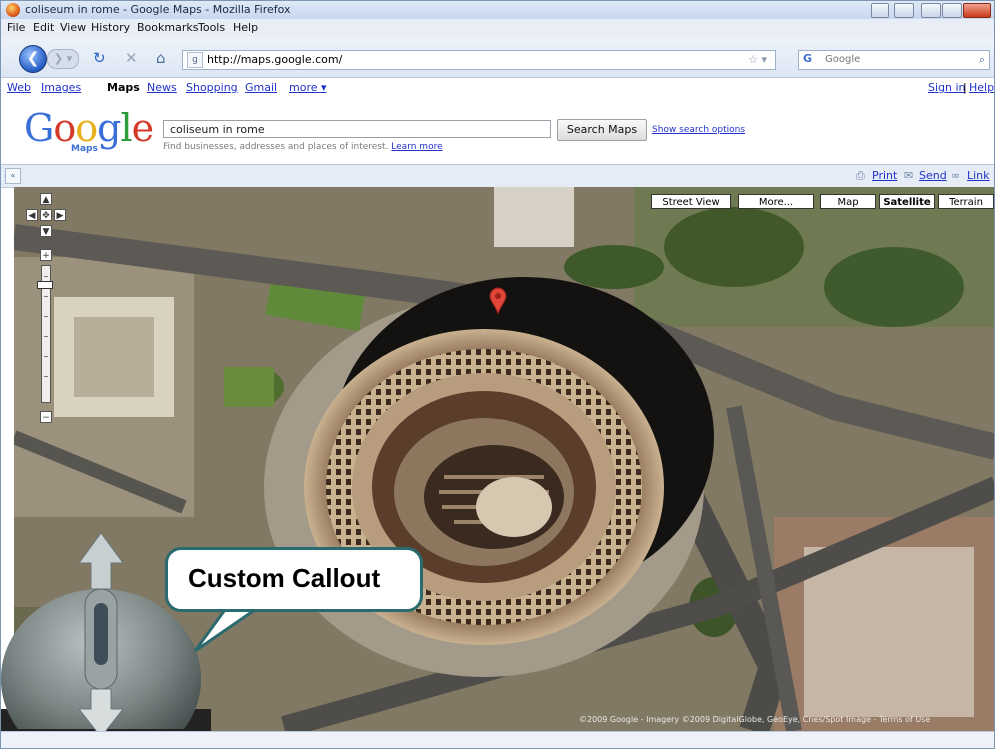  What do you see at coordinates (84, 149) in the screenshot?
I see `logo-subtitle: Maps` at bounding box center [84, 149].